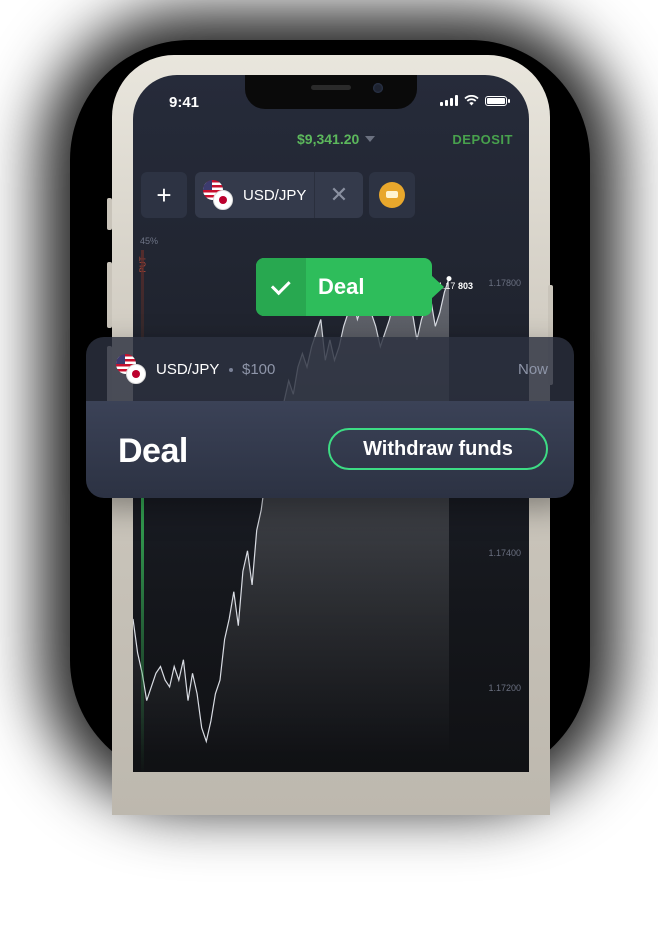 This screenshot has width=658, height=952. What do you see at coordinates (280, 284) in the screenshot?
I see `check-icon` at bounding box center [280, 284].